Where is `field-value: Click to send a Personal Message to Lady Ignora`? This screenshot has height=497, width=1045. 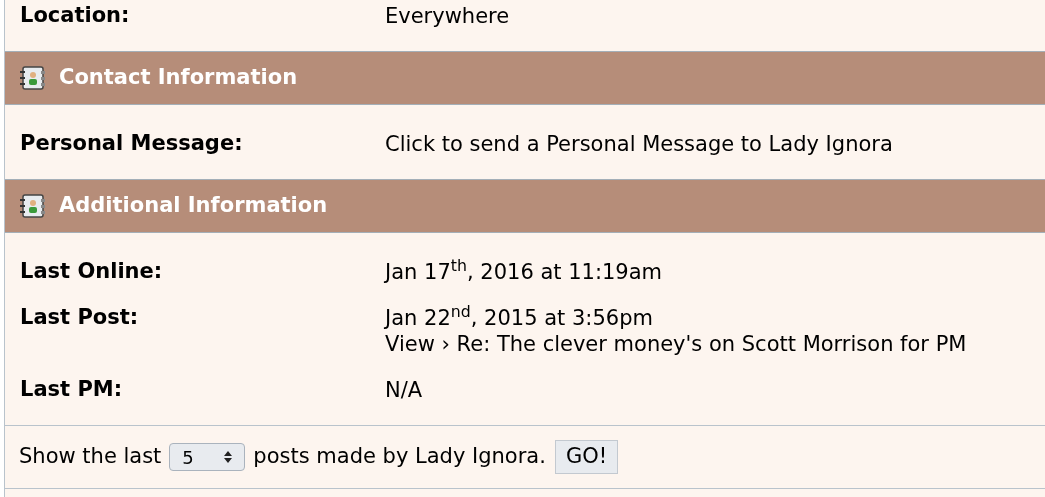
field-value: Click to send a Personal Message to Lady Ignora is located at coordinates (639, 144).